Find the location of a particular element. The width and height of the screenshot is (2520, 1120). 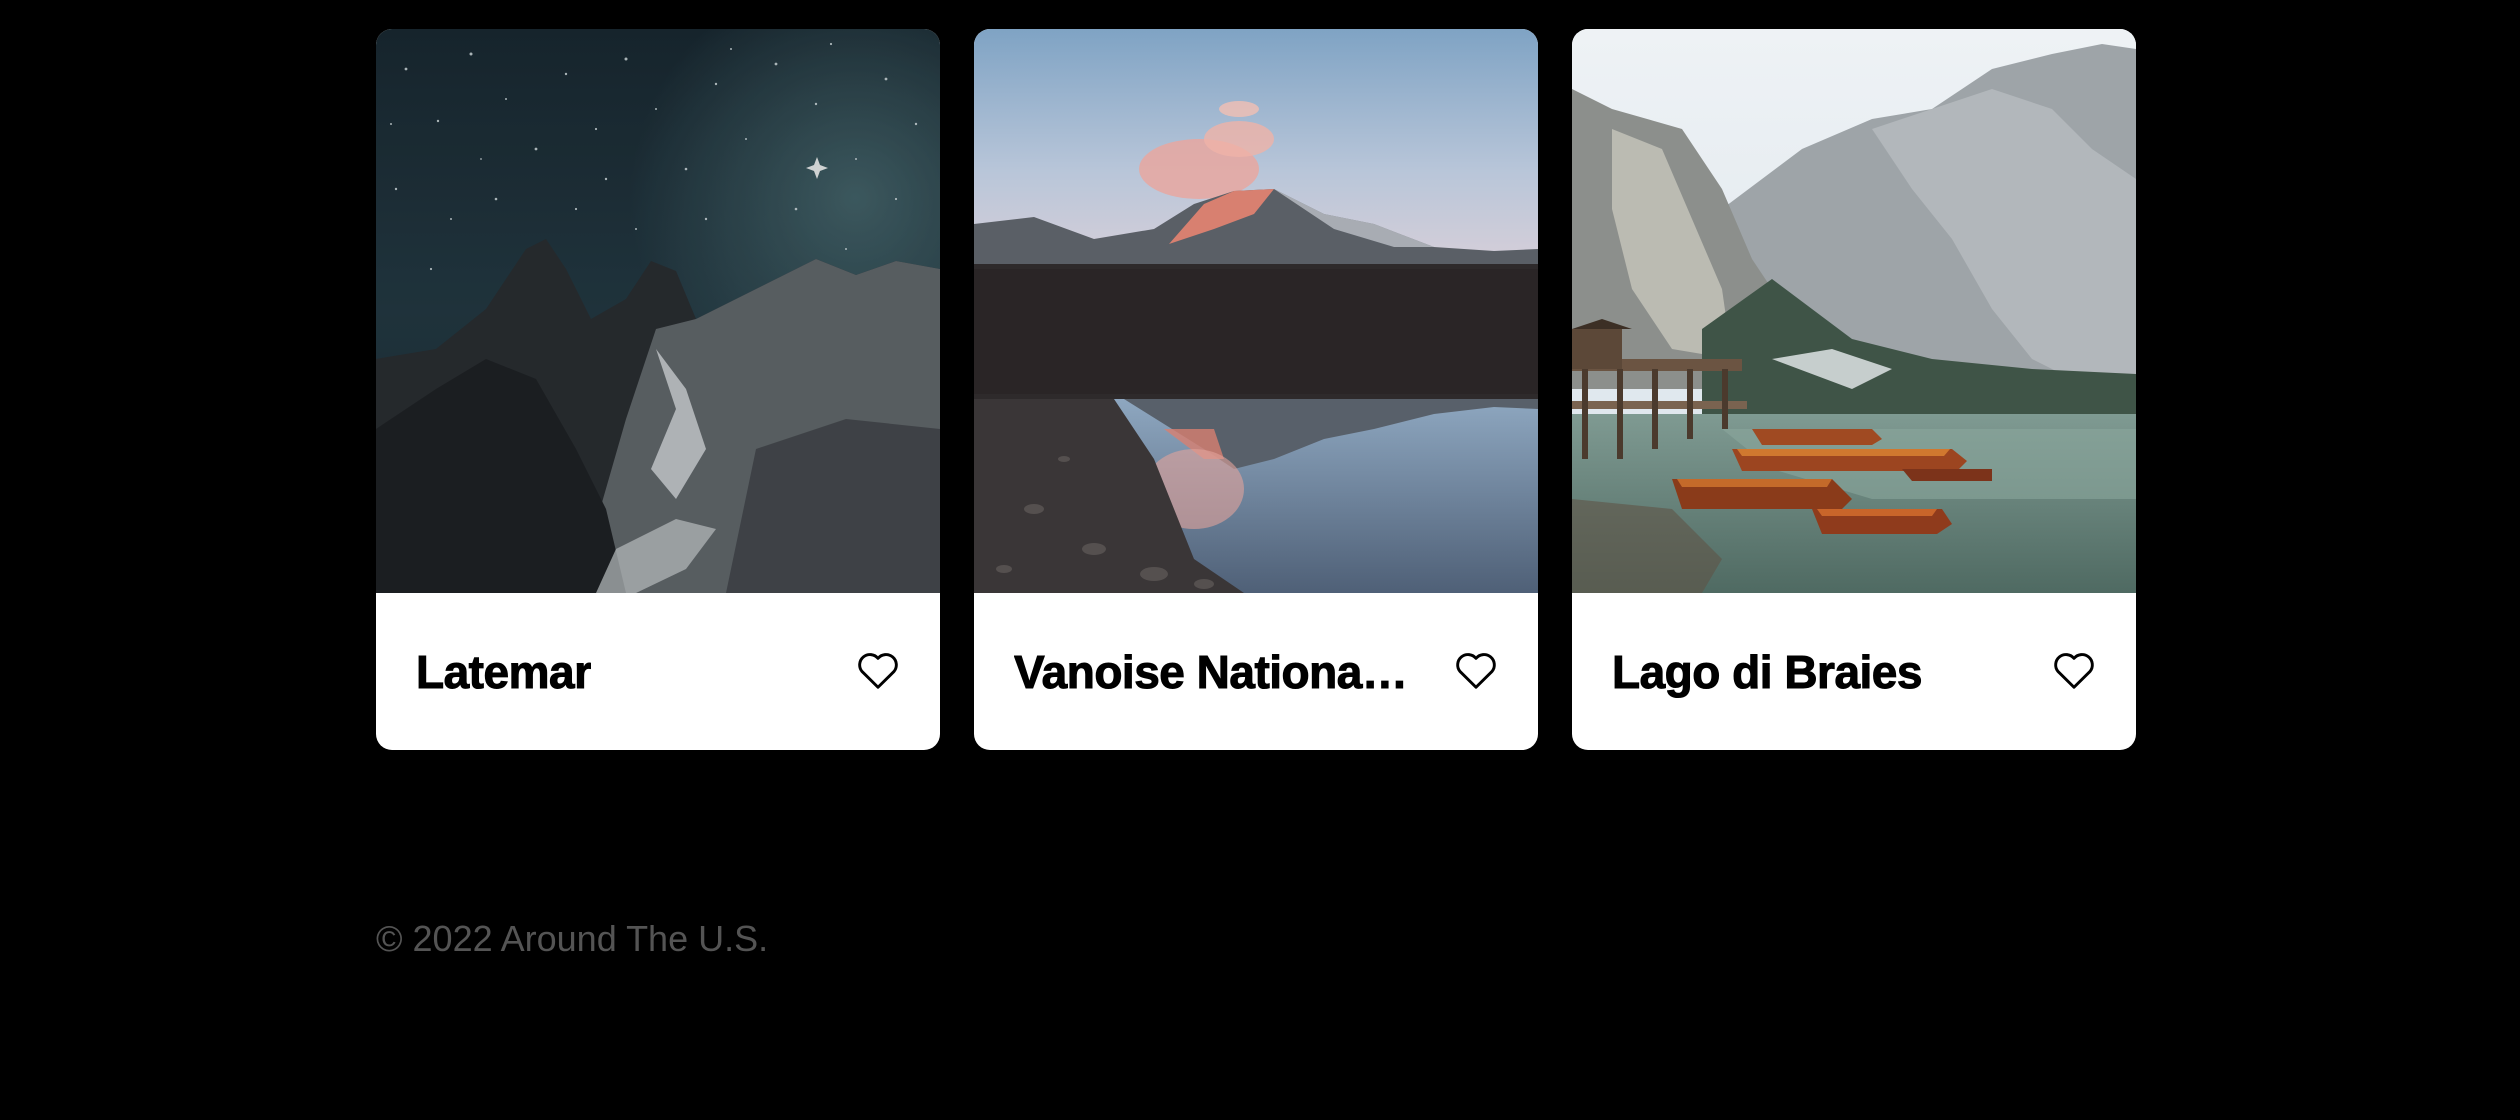

card-footer: Lago di Braies is located at coordinates (1854, 671).